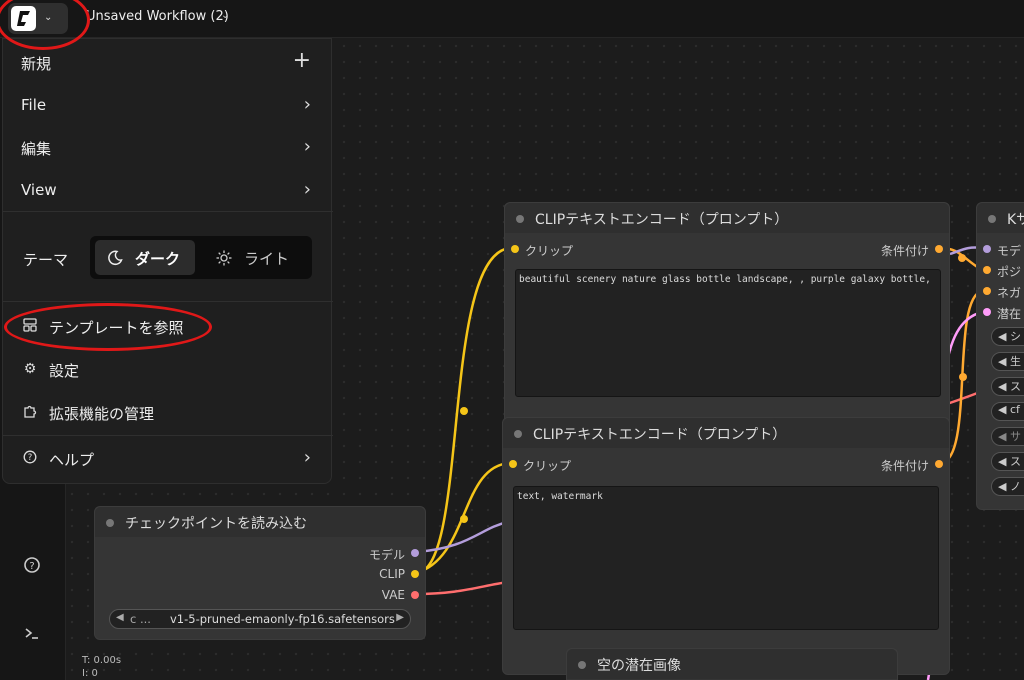  I want to click on stat-time: T: 0.00s, so click(102, 660).